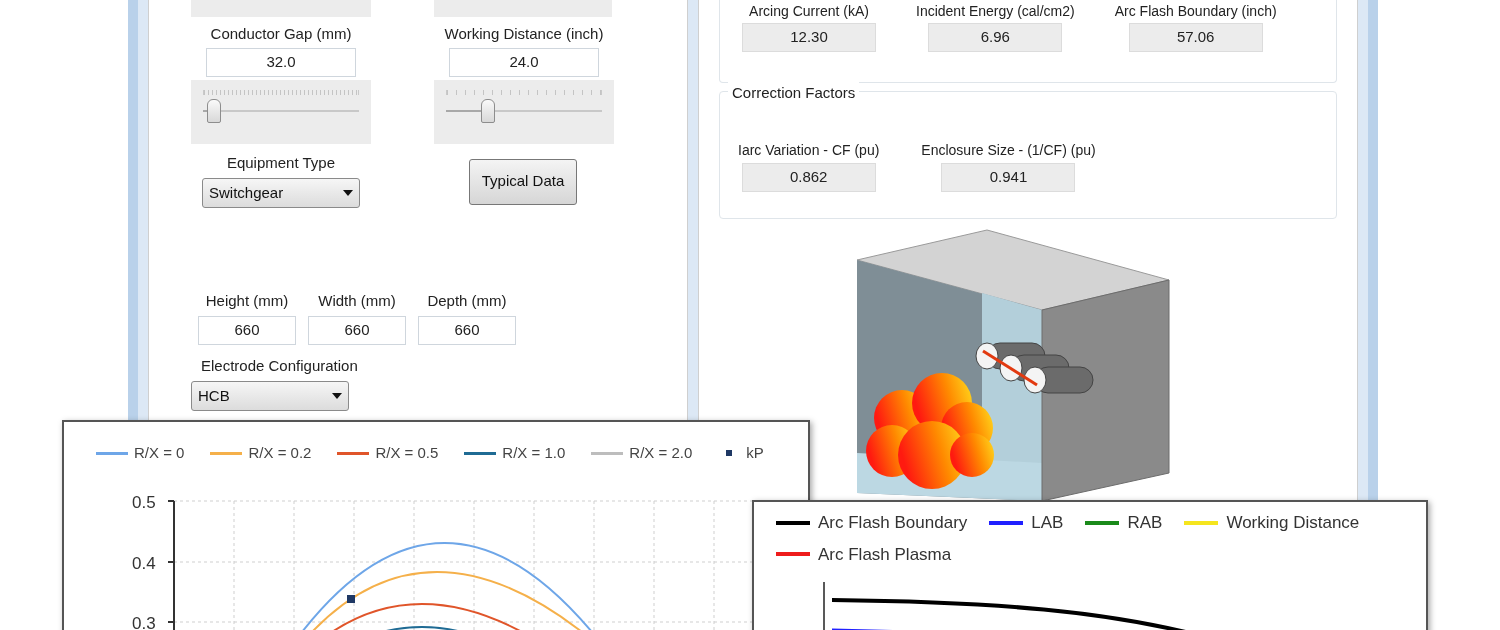 The height and width of the screenshot is (630, 1500). What do you see at coordinates (755, 453) in the screenshot?
I see `legend-label: kP` at bounding box center [755, 453].